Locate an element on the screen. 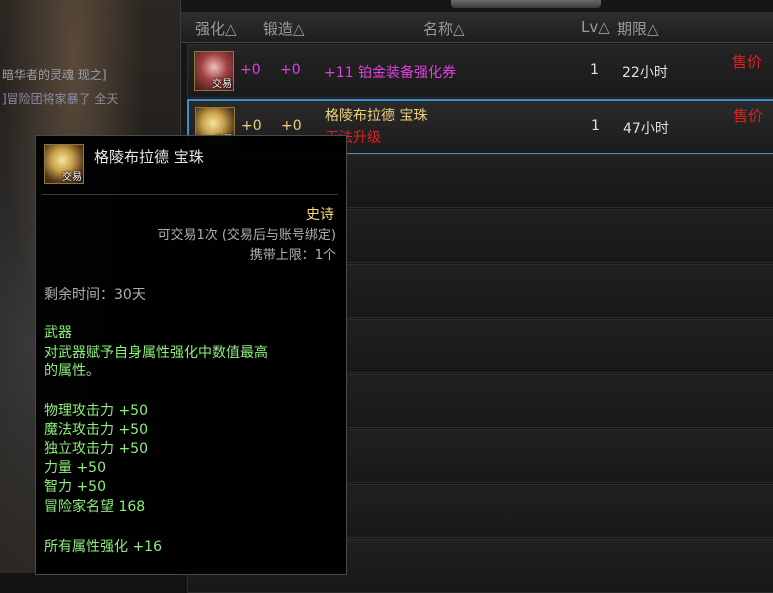  sort-enhance: 强化△ is located at coordinates (216, 28).